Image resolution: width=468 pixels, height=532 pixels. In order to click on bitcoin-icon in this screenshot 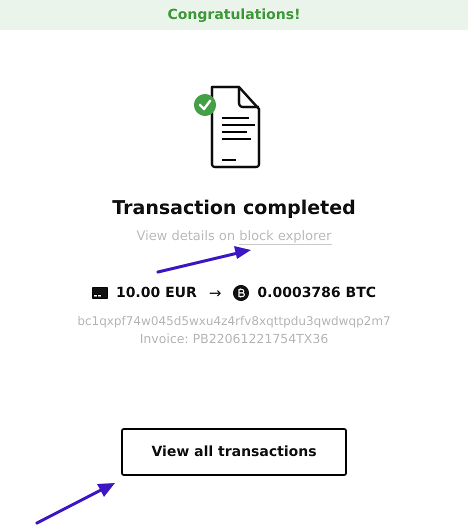, I will do `click(241, 293)`.